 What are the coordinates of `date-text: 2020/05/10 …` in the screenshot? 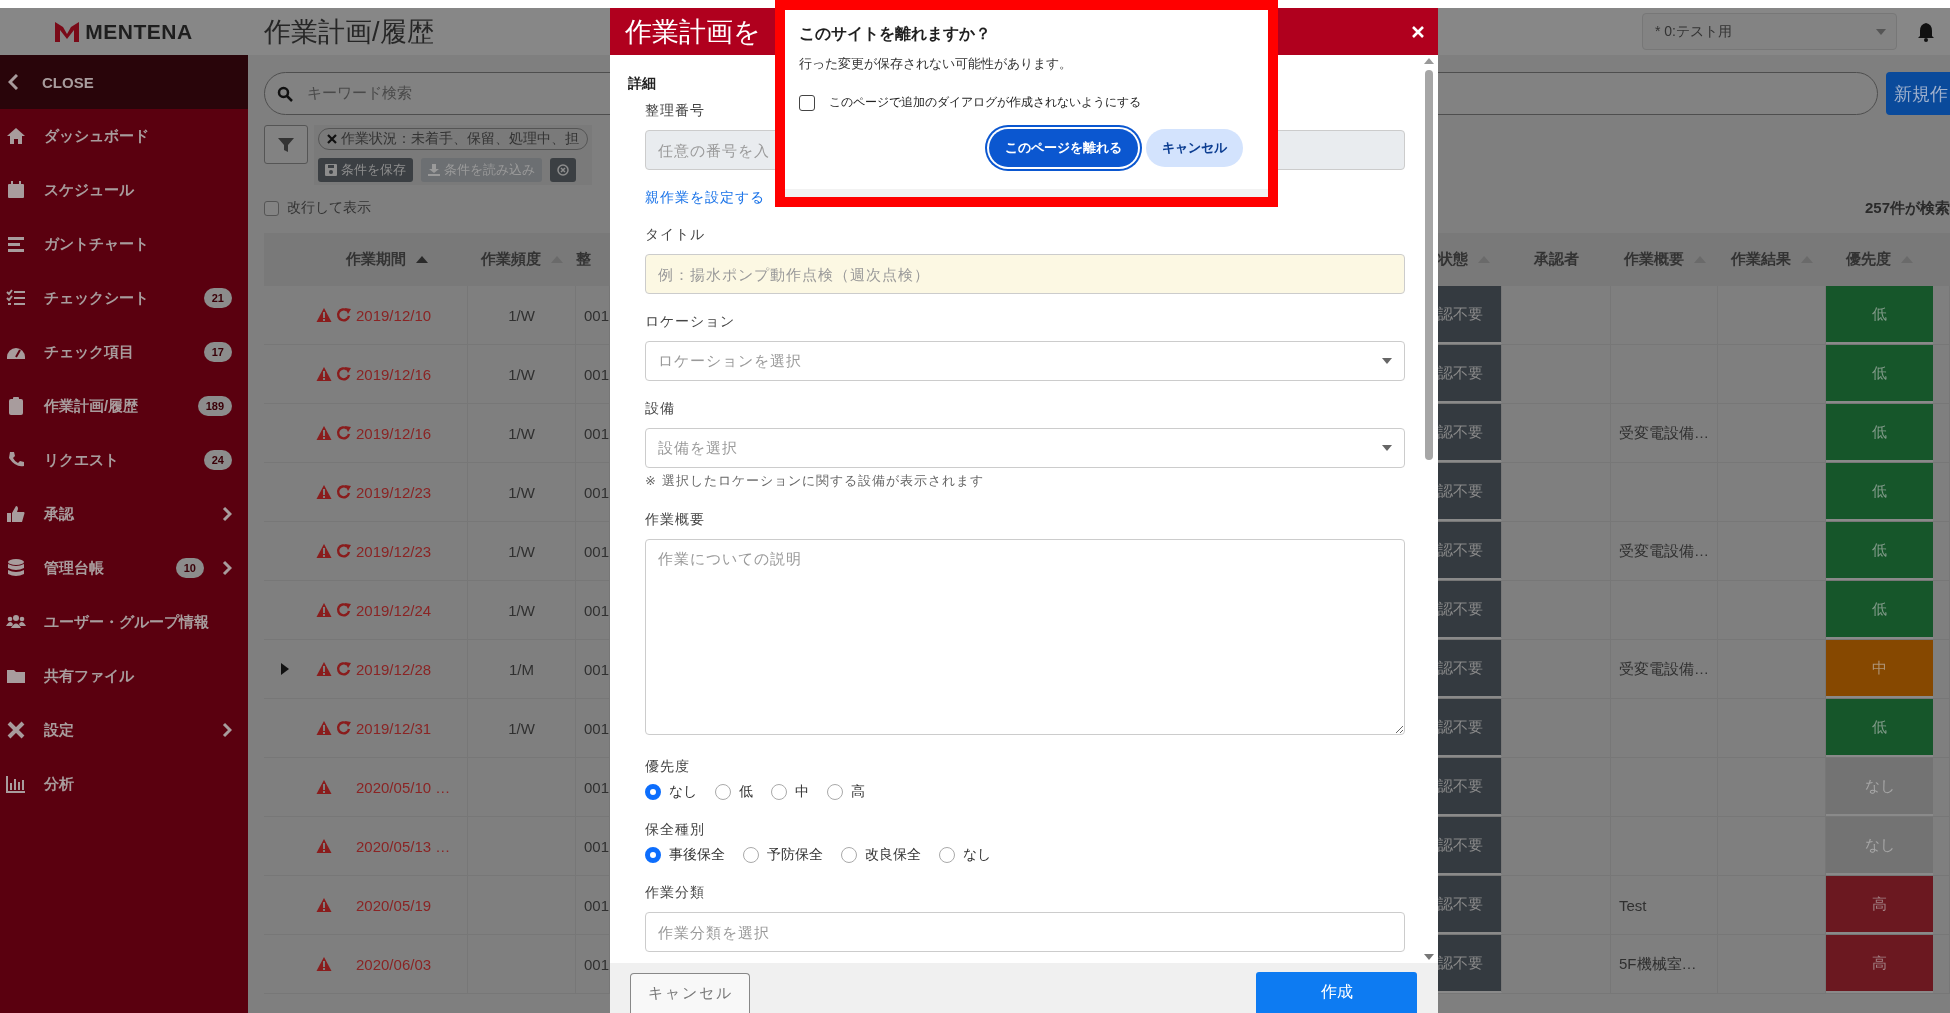 It's located at (403, 787).